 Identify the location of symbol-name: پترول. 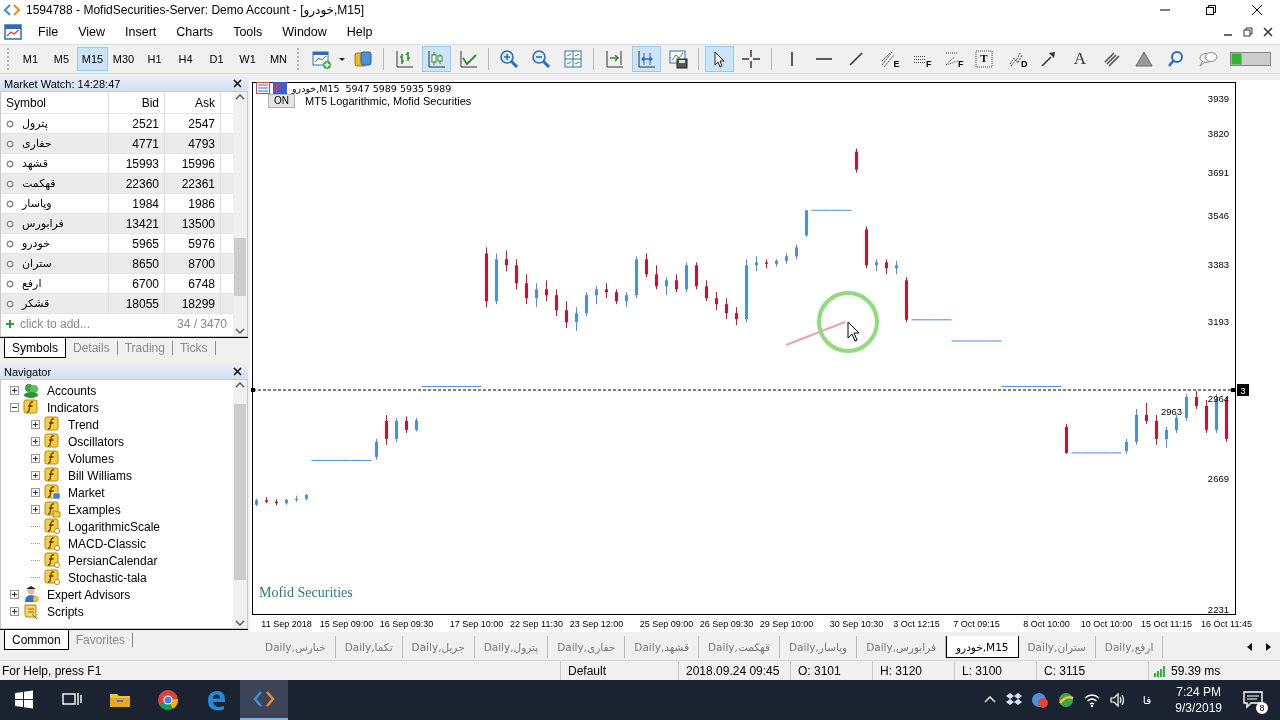
(35, 123).